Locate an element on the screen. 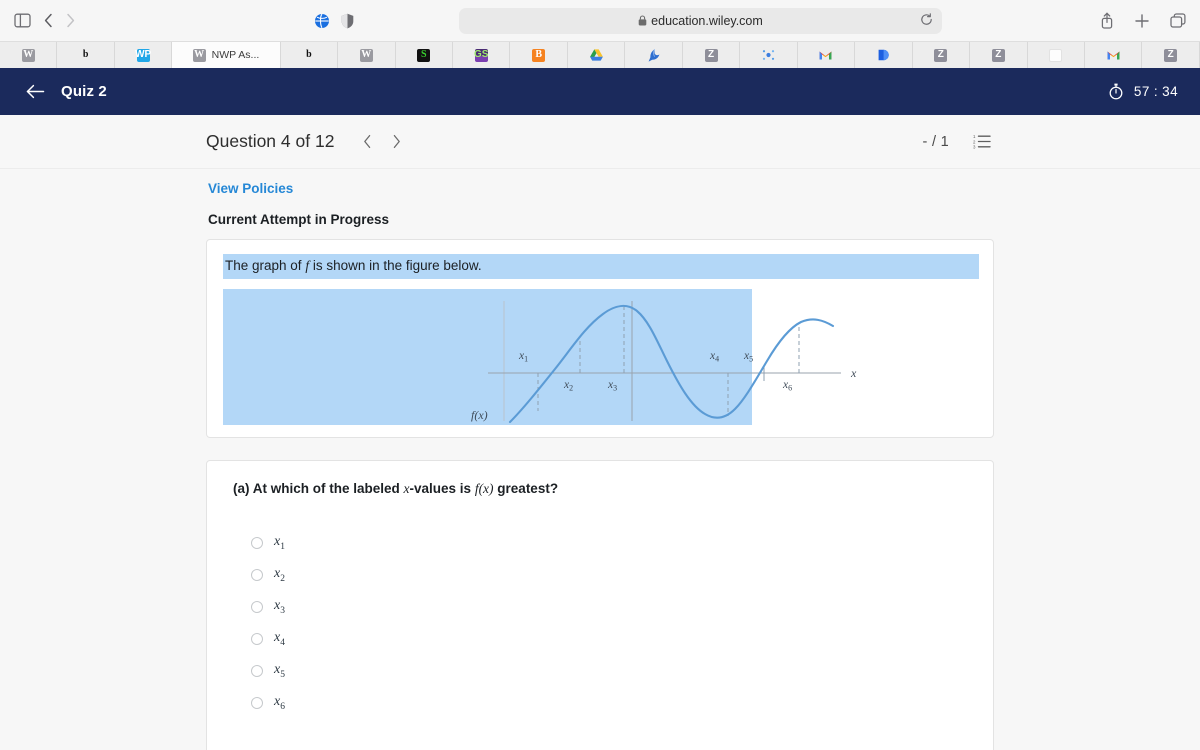 Image resolution: width=1200 pixels, height=750 pixels. tab-3: WP is located at coordinates (143, 55).